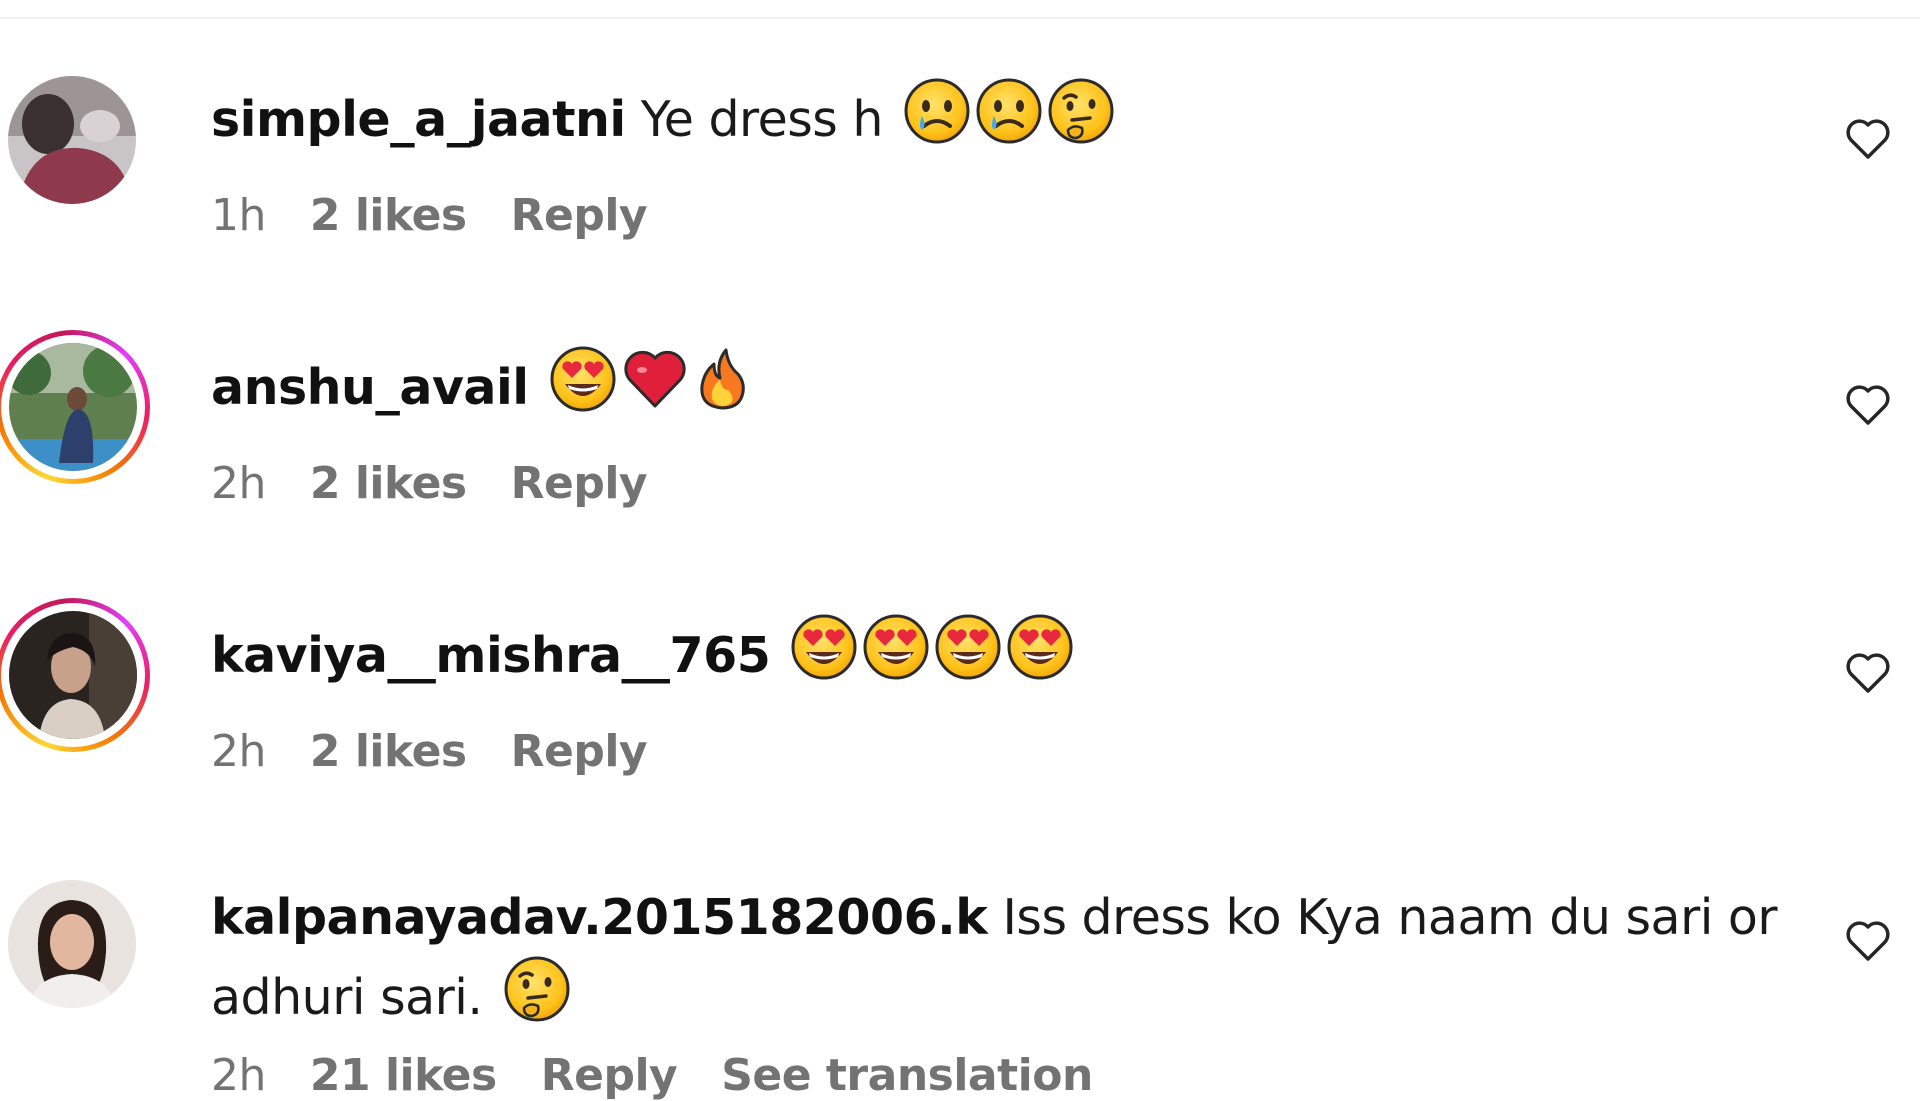  I want to click on comment-text: kaviya__mishra__765, so click(642, 654).